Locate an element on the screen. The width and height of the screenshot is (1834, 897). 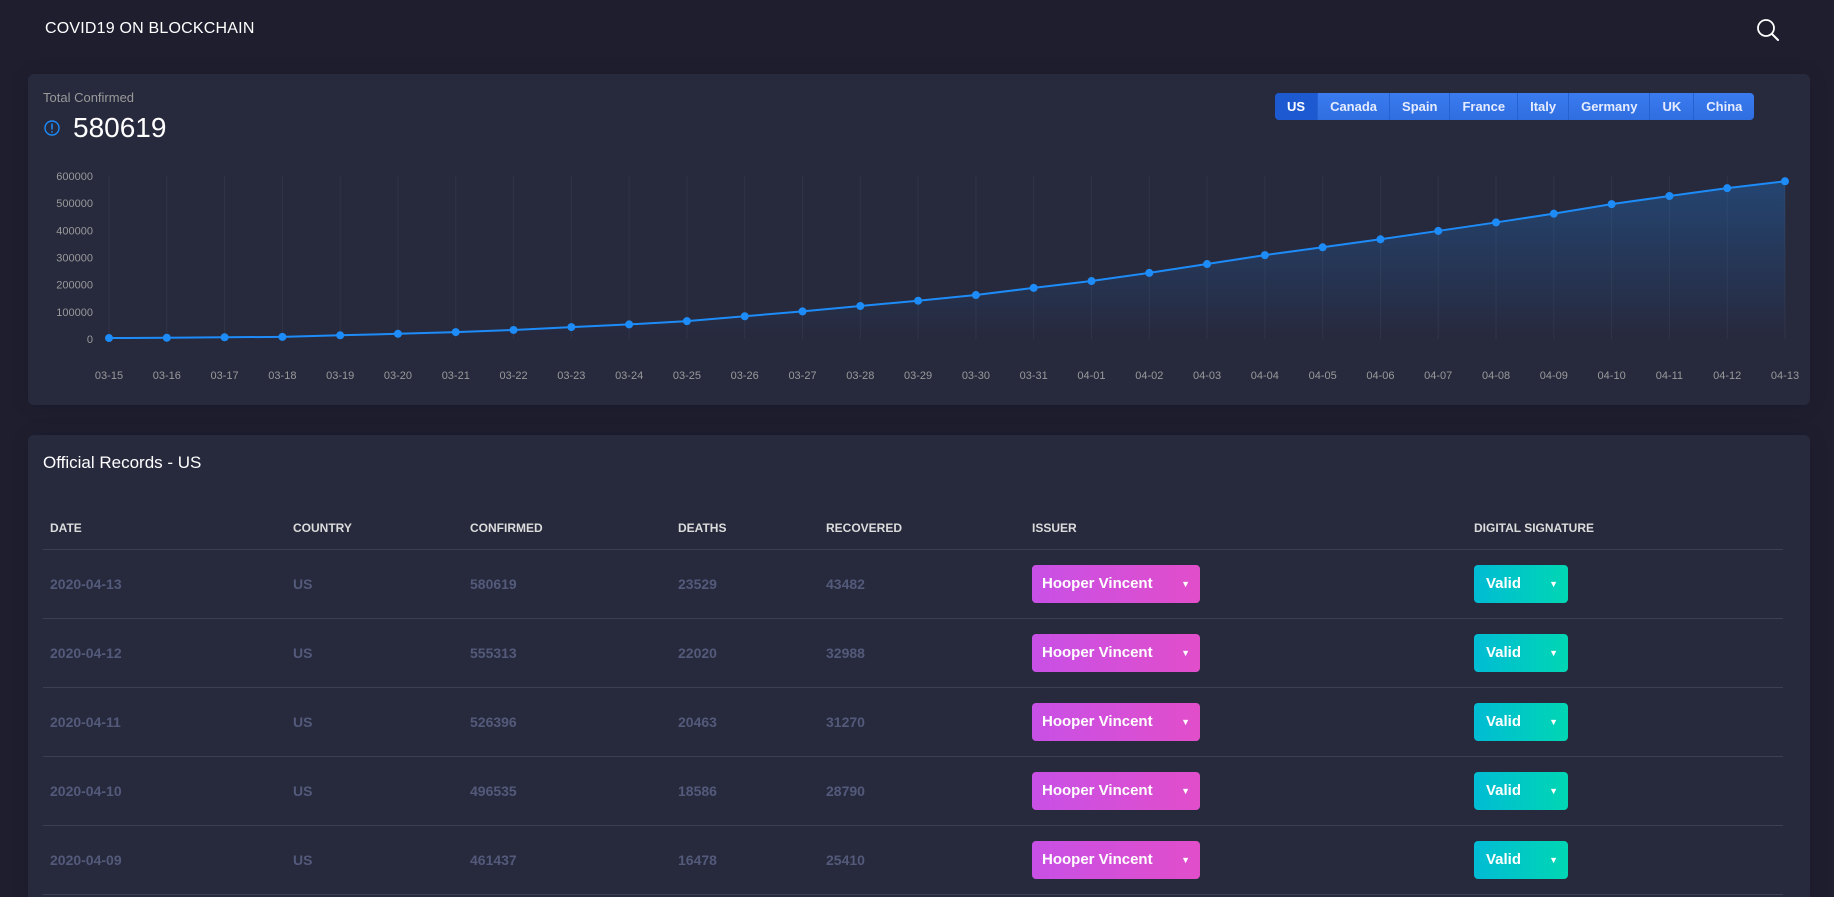
records-title: Official Records - US is located at coordinates (122, 462).